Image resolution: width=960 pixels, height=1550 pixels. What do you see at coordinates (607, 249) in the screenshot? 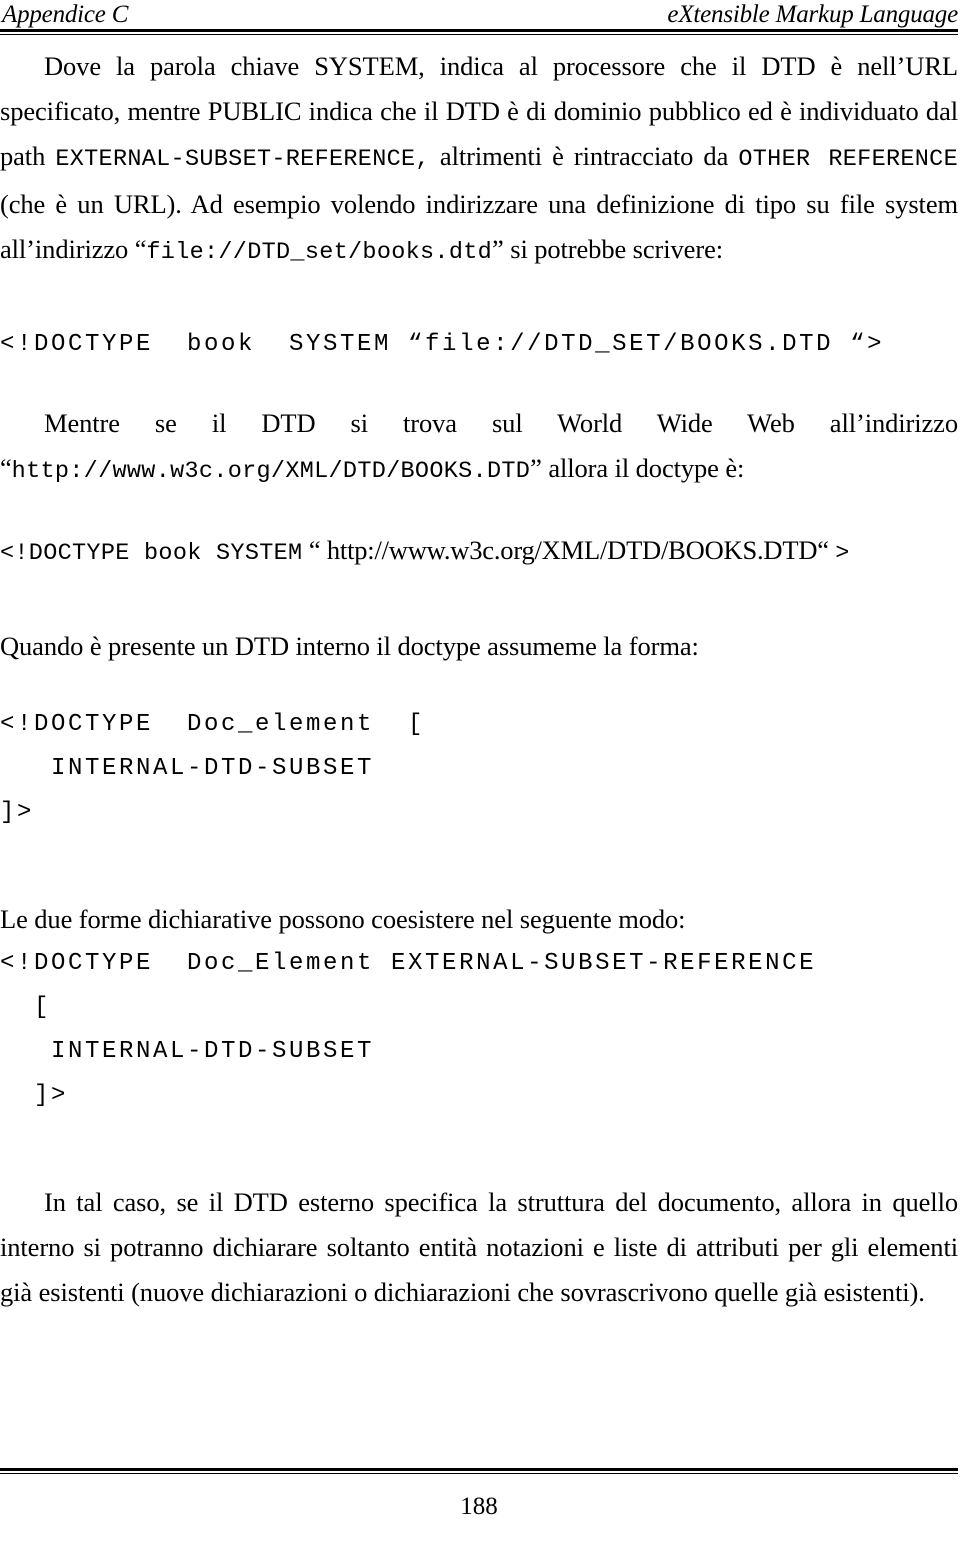
I see `para1-segment-4: ” si potrebbe scrivere:` at bounding box center [607, 249].